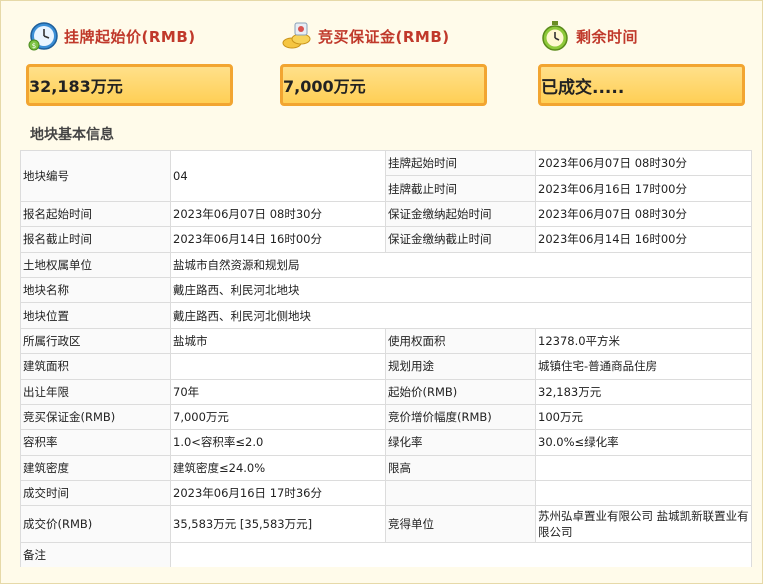 This screenshot has height=584, width=763. What do you see at coordinates (461, 264) in the screenshot?
I see `cell-value: 盐城市自然资源和规划局` at bounding box center [461, 264].